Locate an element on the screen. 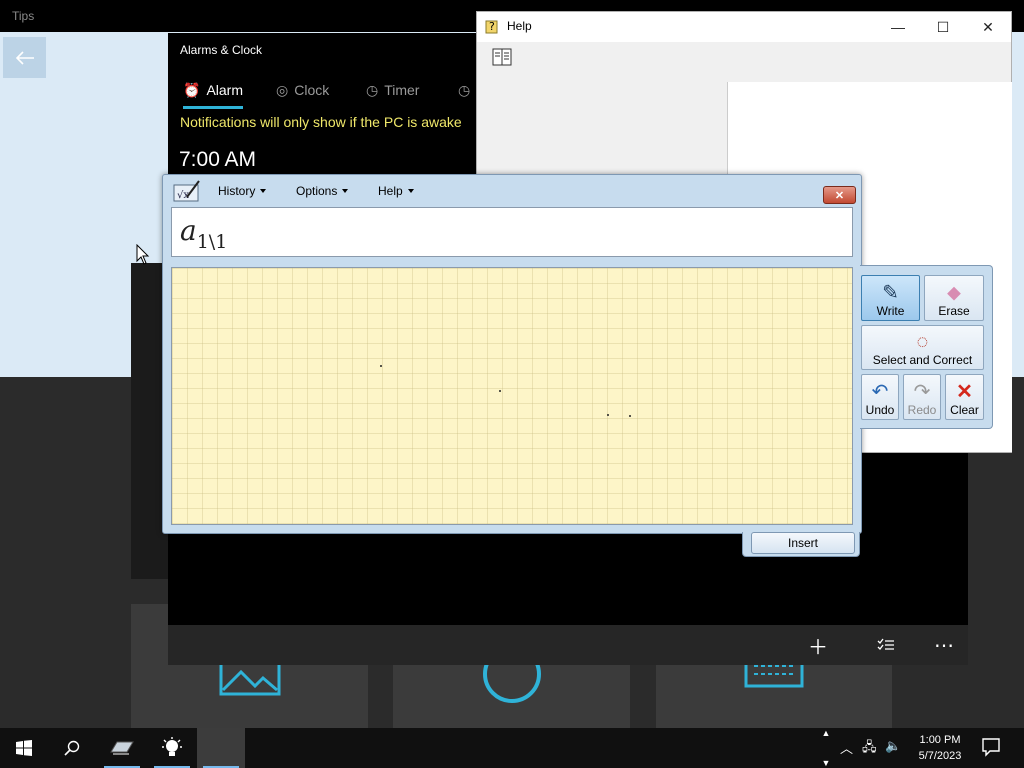 This screenshot has height=768, width=1024. show-topics-button is located at coordinates (502, 57).